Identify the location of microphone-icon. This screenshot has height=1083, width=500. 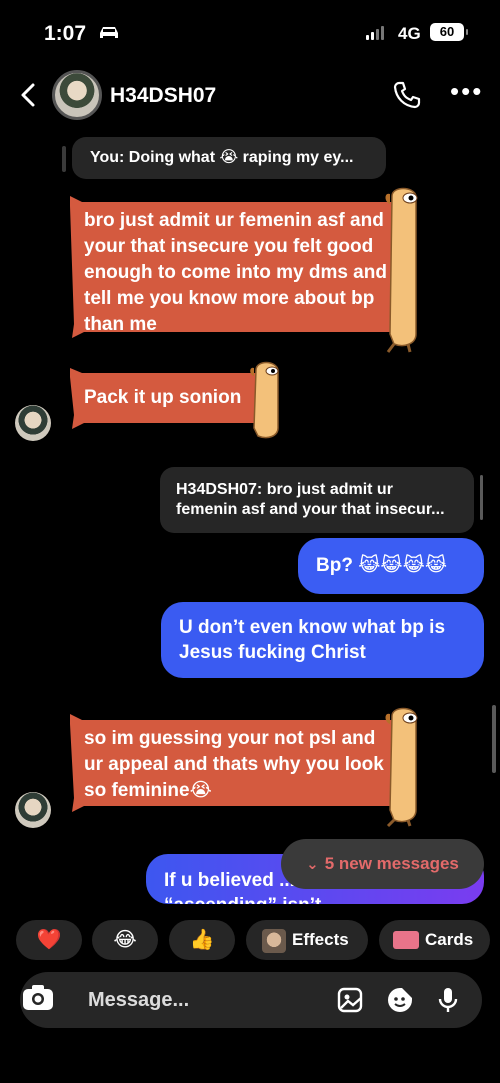
(448, 1000).